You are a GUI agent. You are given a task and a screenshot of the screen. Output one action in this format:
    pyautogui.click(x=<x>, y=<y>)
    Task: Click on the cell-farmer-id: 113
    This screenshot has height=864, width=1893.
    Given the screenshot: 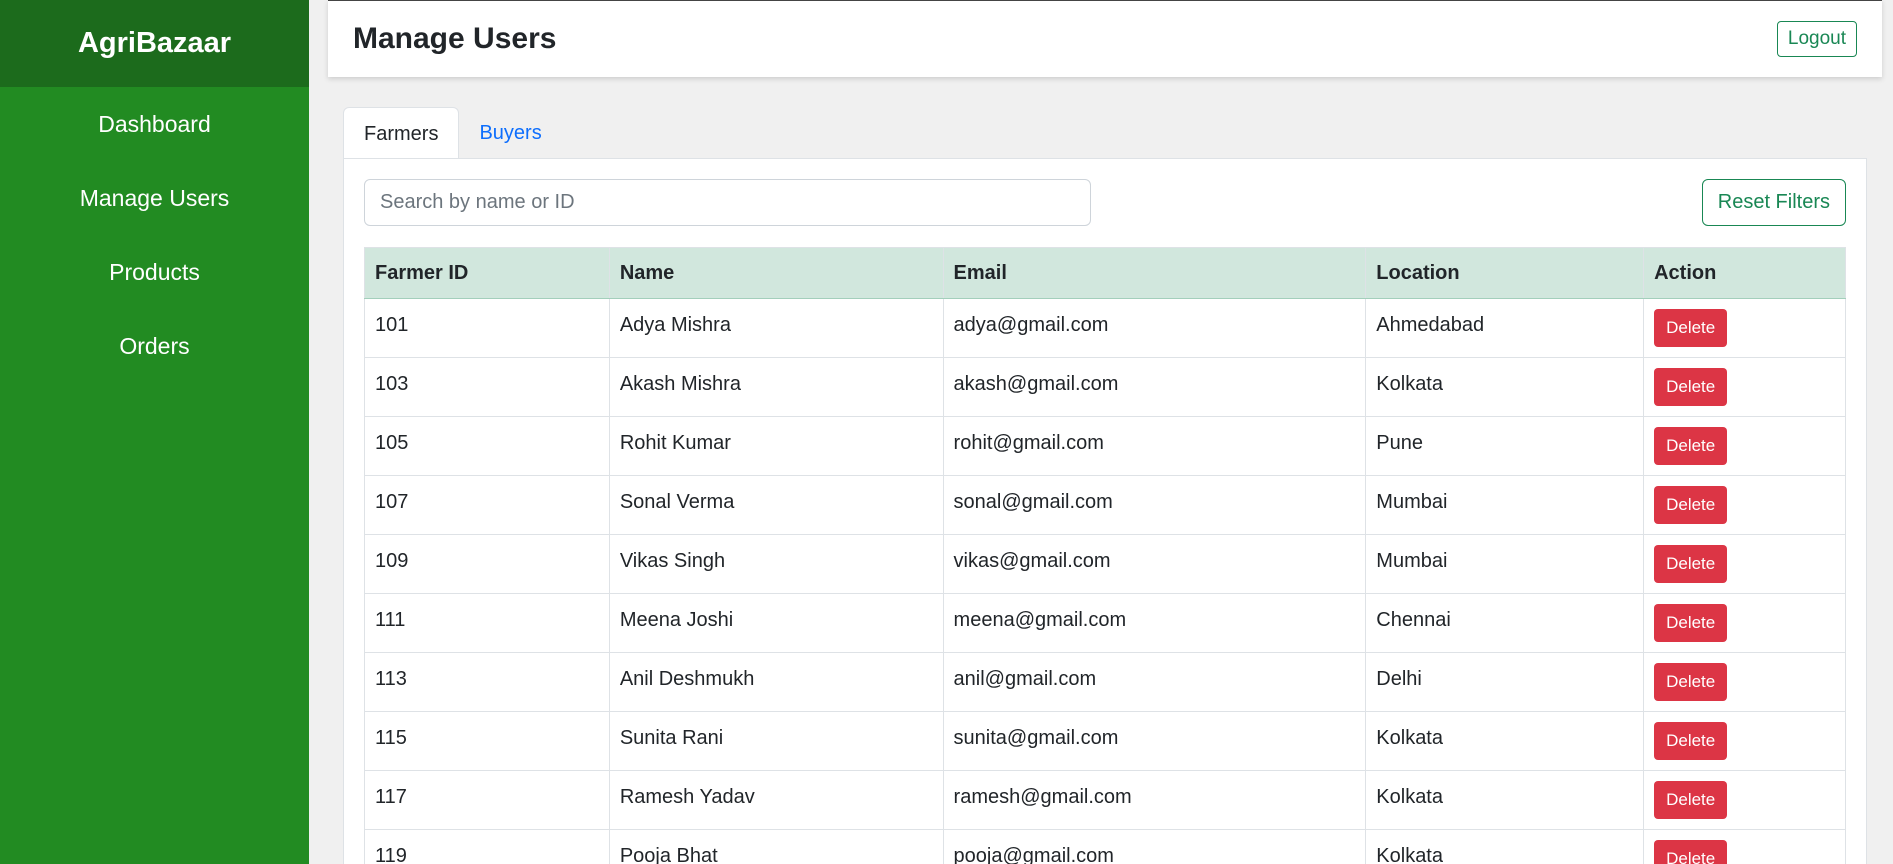 What is the action you would take?
    pyautogui.click(x=487, y=682)
    